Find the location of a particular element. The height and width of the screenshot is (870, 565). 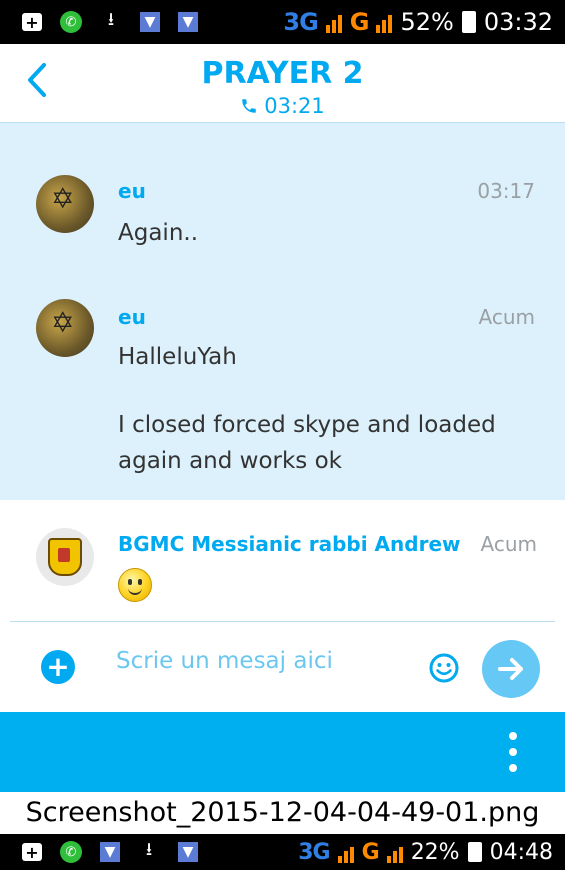

call-status: 03:21 is located at coordinates (282, 106).